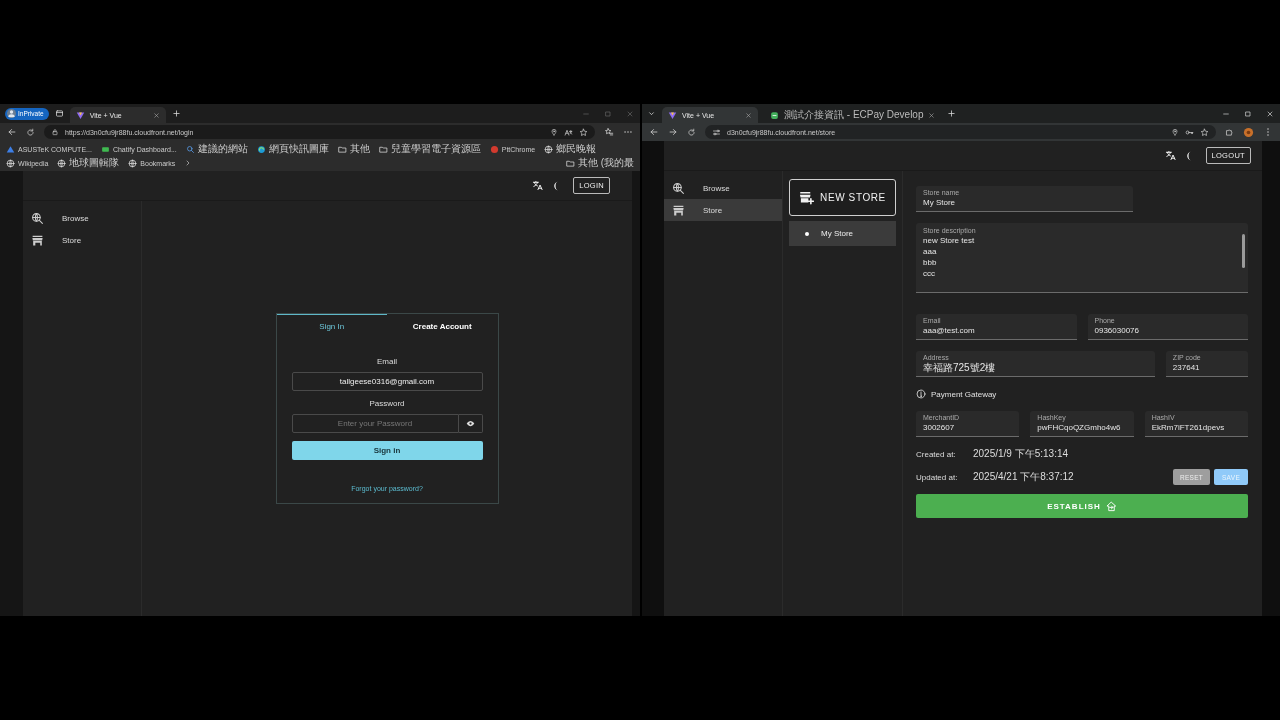 This screenshot has width=1280, height=720. Describe the element at coordinates (921, 394) in the screenshot. I see `info-icon` at that location.